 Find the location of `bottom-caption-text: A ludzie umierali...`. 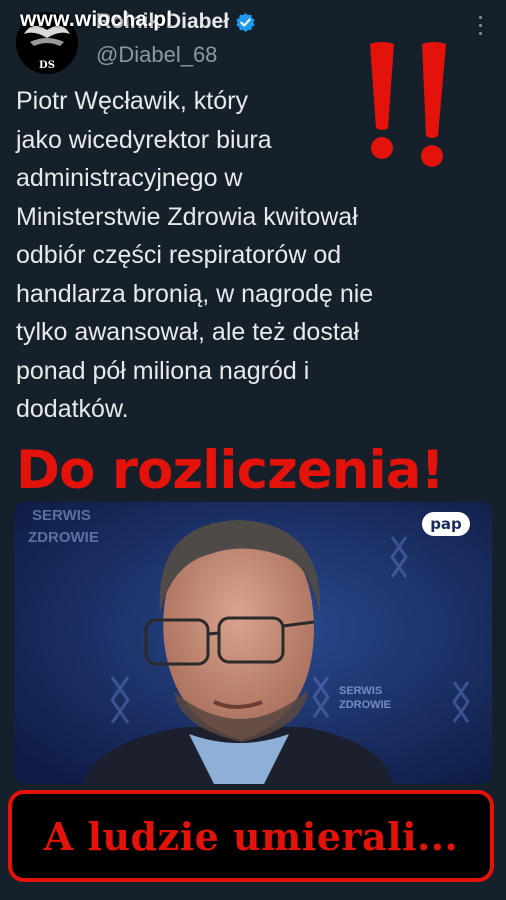

bottom-caption-text: A ludzie umierali... is located at coordinates (251, 836).